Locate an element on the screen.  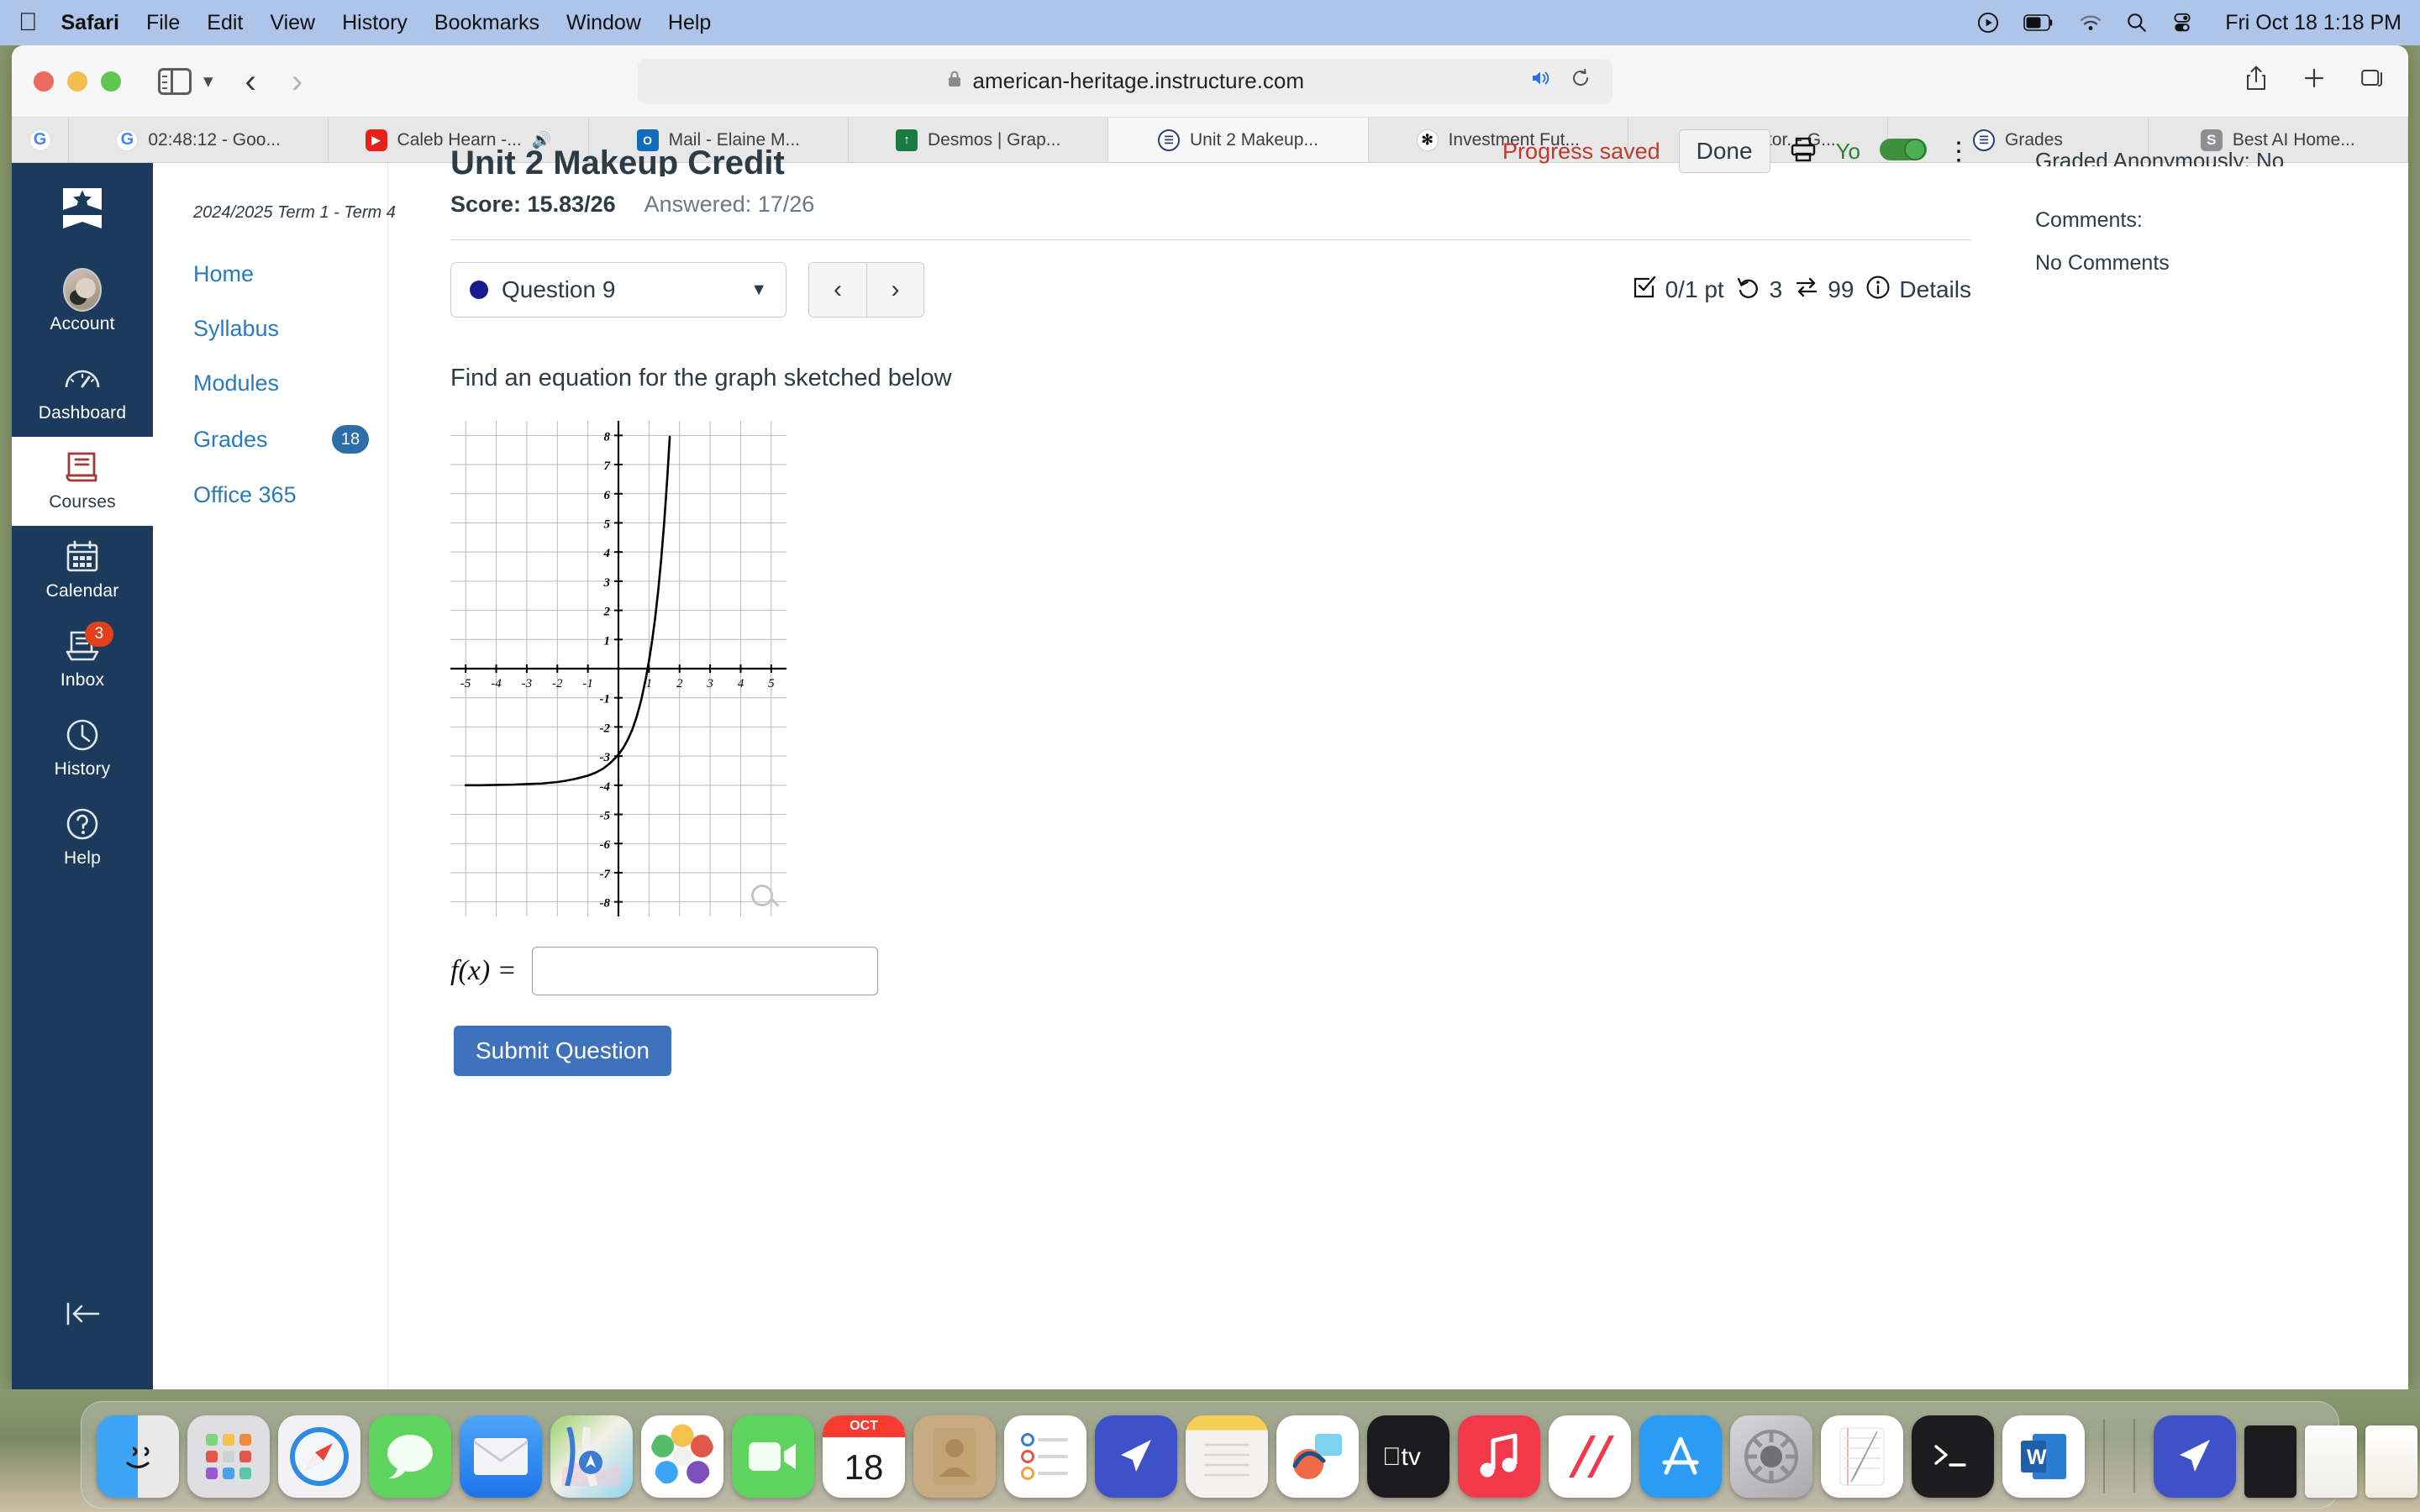
question-nav-row: Question 9 ▼ ‹ › 0/1 pt 3 99 Details is located at coordinates (1210, 290).